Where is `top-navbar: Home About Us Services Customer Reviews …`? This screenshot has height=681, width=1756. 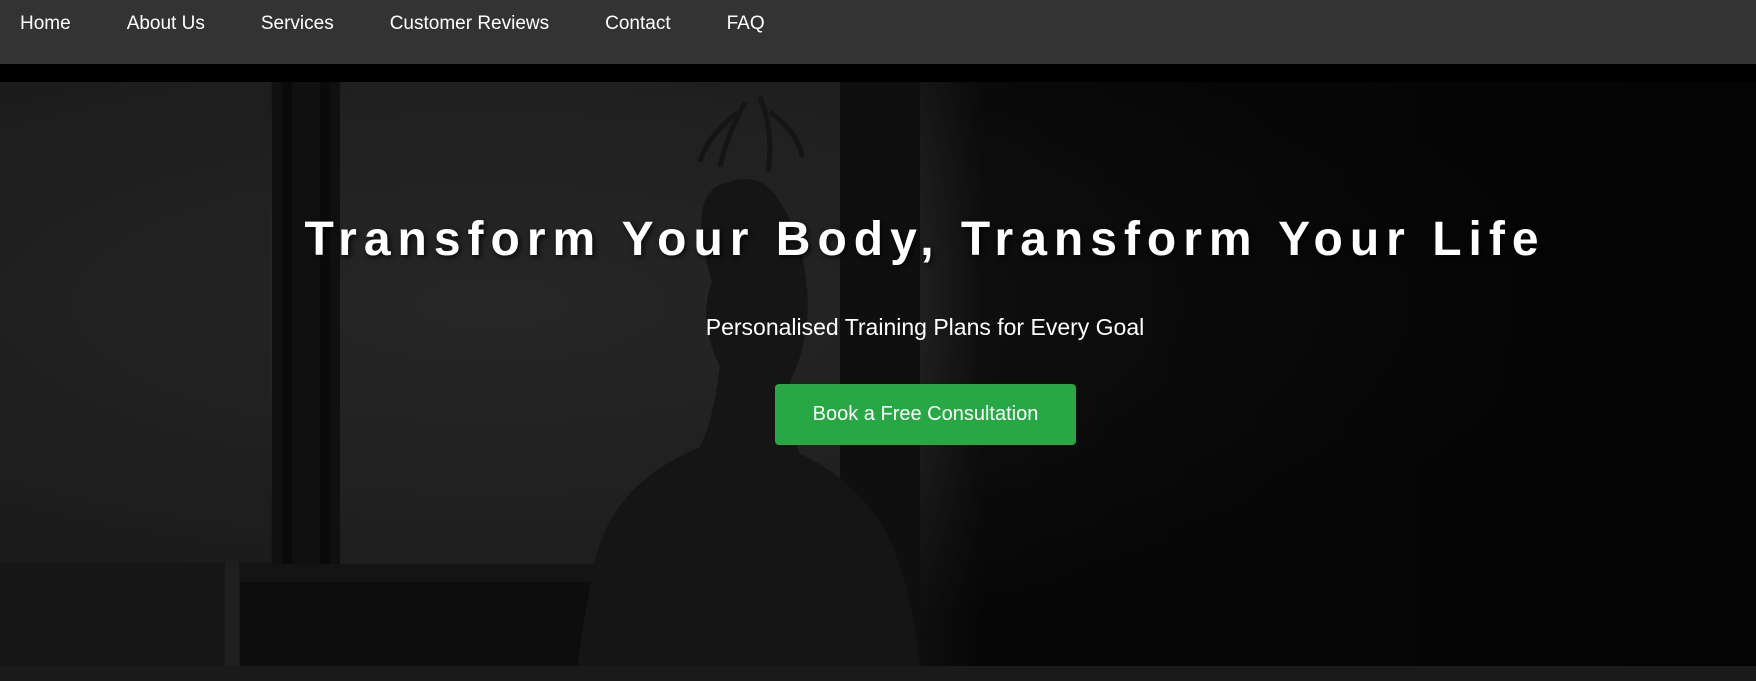 top-navbar: Home About Us Services Customer Reviews … is located at coordinates (878, 32).